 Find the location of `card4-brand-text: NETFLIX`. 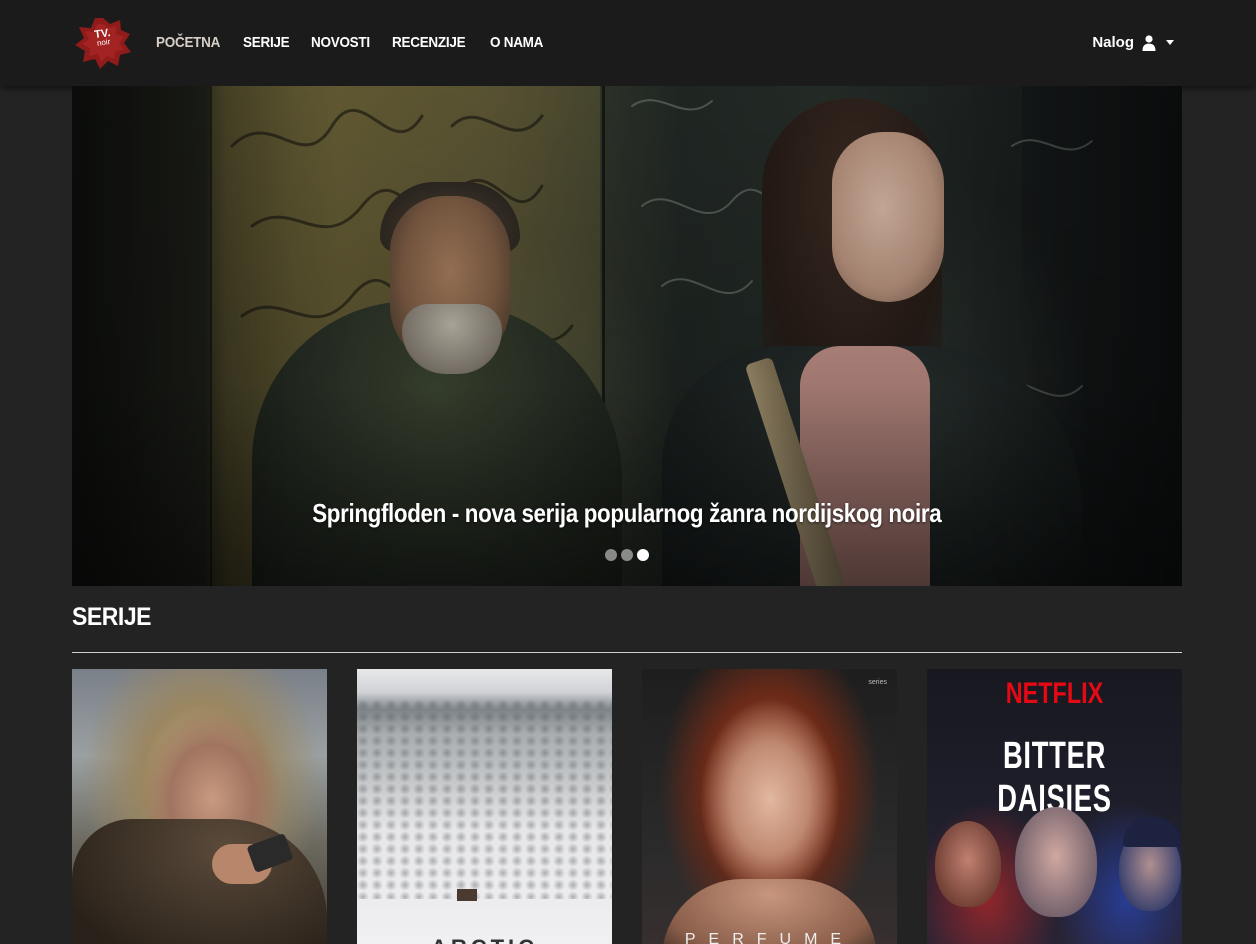

card4-brand-text: NETFLIX is located at coordinates (1054, 693).